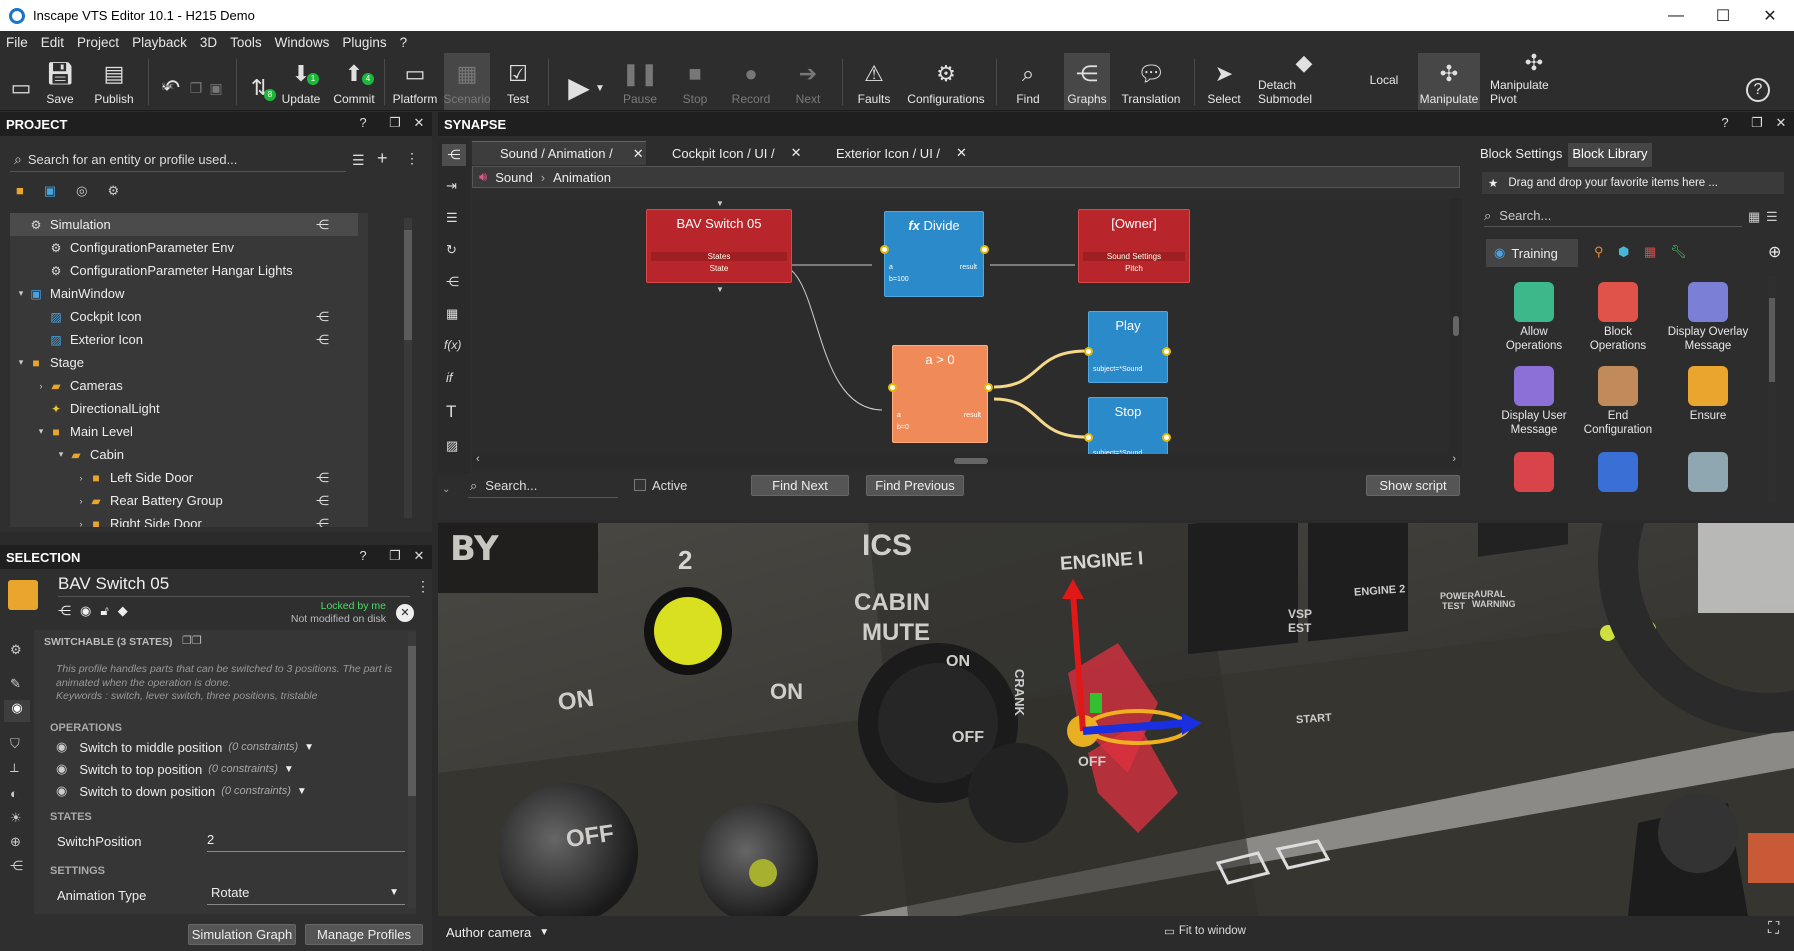 The width and height of the screenshot is (1794, 951). I want to click on graphs-button: ⋲ Graphs, so click(1087, 81).